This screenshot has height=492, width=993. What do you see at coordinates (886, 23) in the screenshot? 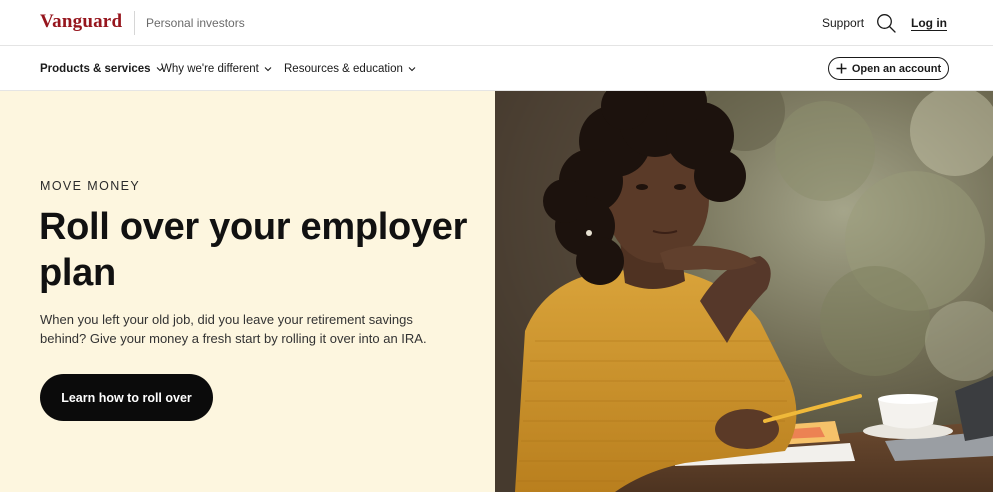
I see `search-icon` at bounding box center [886, 23].